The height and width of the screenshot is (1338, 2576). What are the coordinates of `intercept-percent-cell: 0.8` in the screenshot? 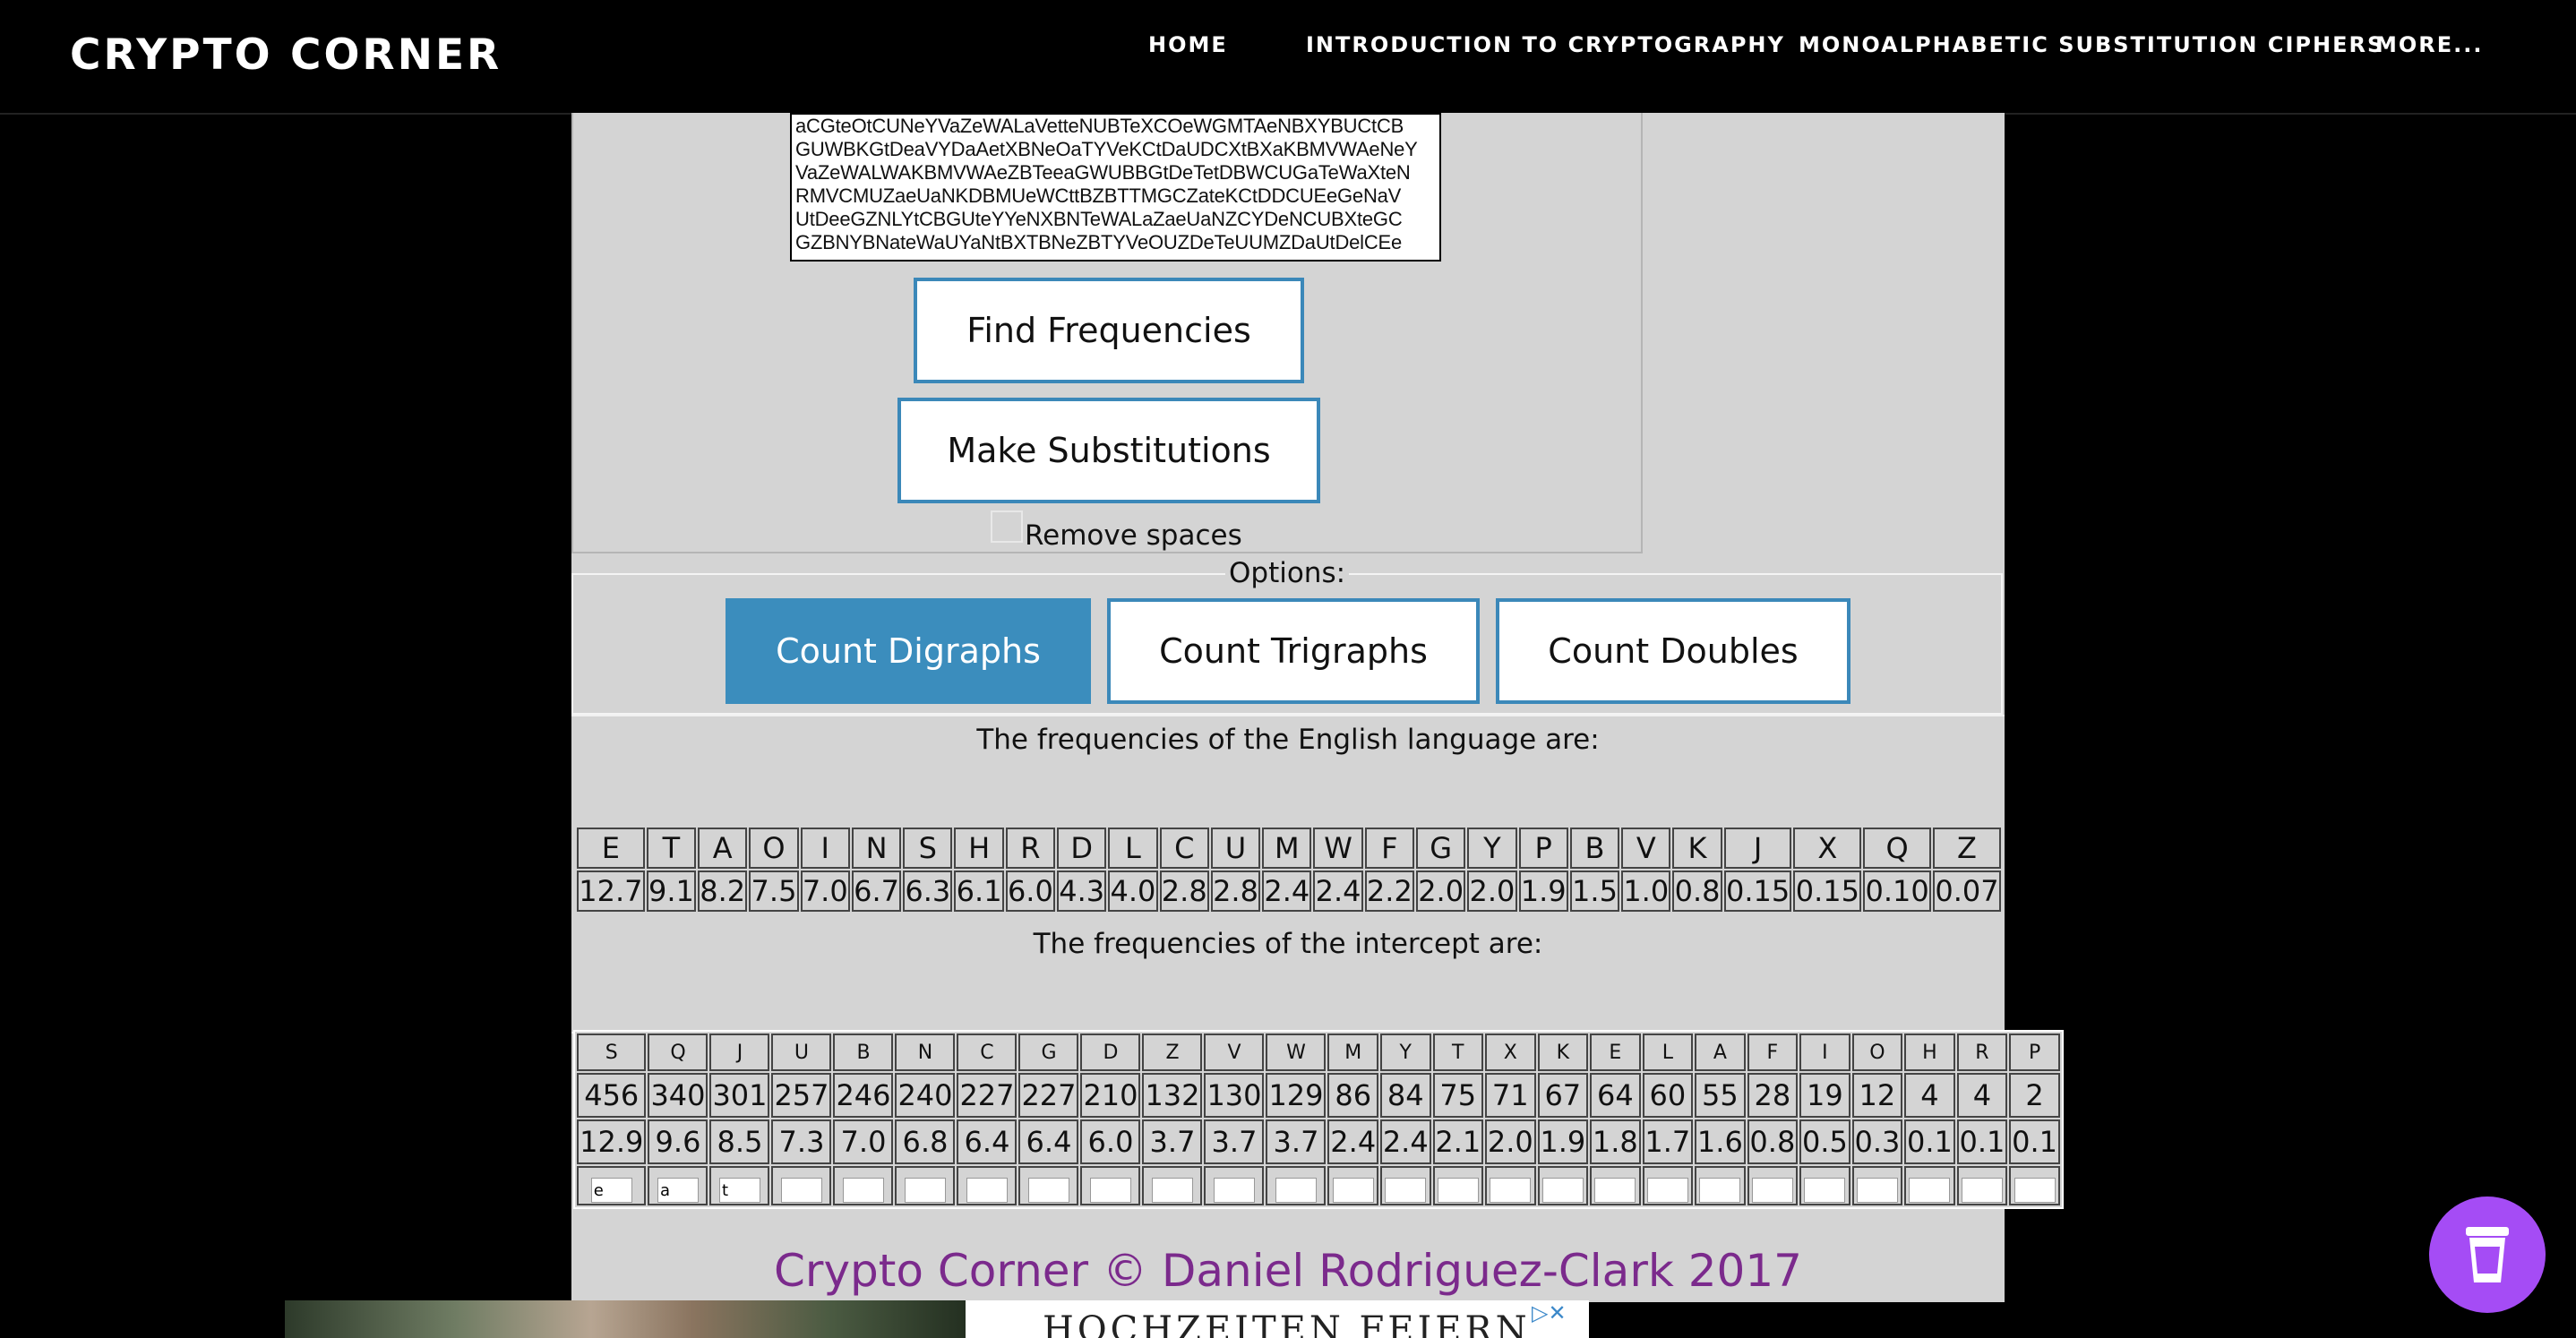 It's located at (1773, 1141).